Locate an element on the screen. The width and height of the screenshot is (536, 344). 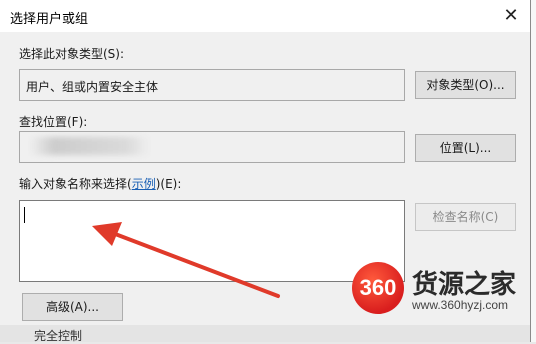
names-label-suffix: )(E): is located at coordinates (168, 184).